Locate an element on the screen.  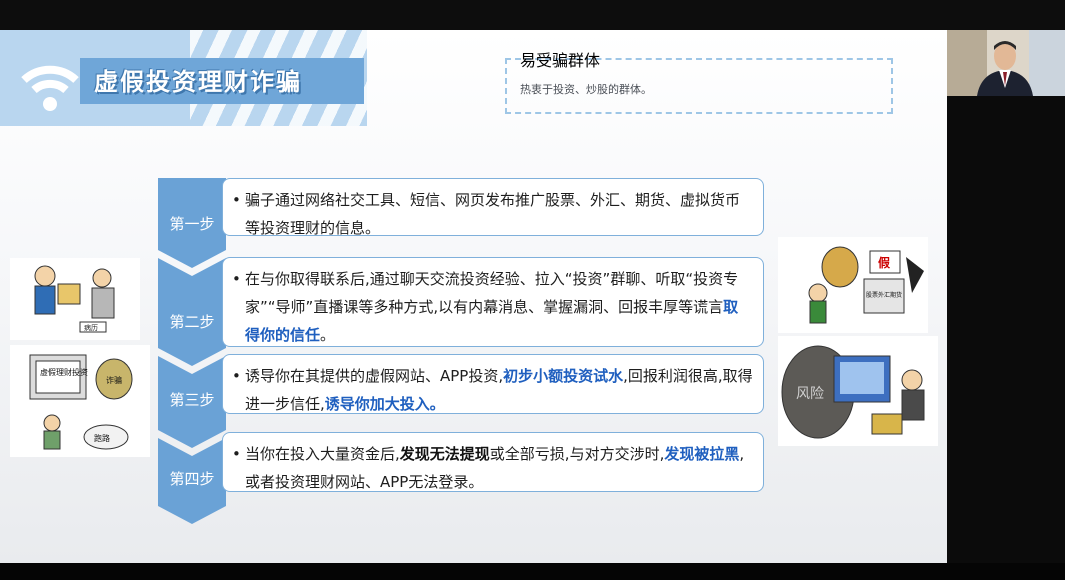
bubble-text: 跑路 is located at coordinates (102, 438).